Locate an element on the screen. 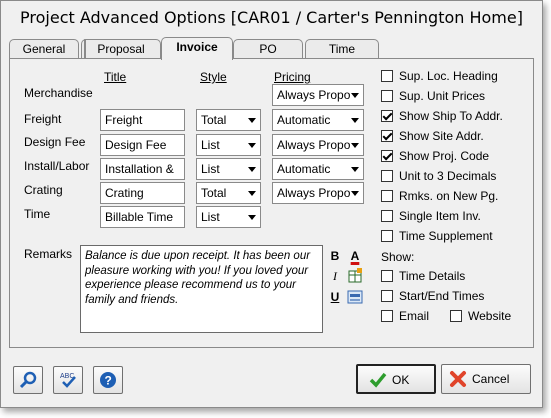 Image resolution: width=551 pixels, height=418 pixels. design-fee-style-value: List is located at coordinates (210, 145).